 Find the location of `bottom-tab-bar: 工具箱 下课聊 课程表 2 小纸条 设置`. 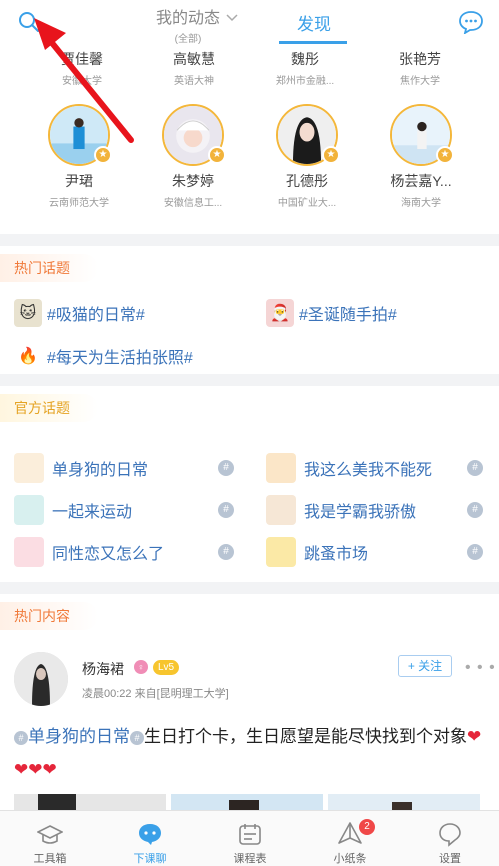

bottom-tab-bar: 工具箱 下课聊 课程表 2 小纸条 设置 is located at coordinates (249, 838).